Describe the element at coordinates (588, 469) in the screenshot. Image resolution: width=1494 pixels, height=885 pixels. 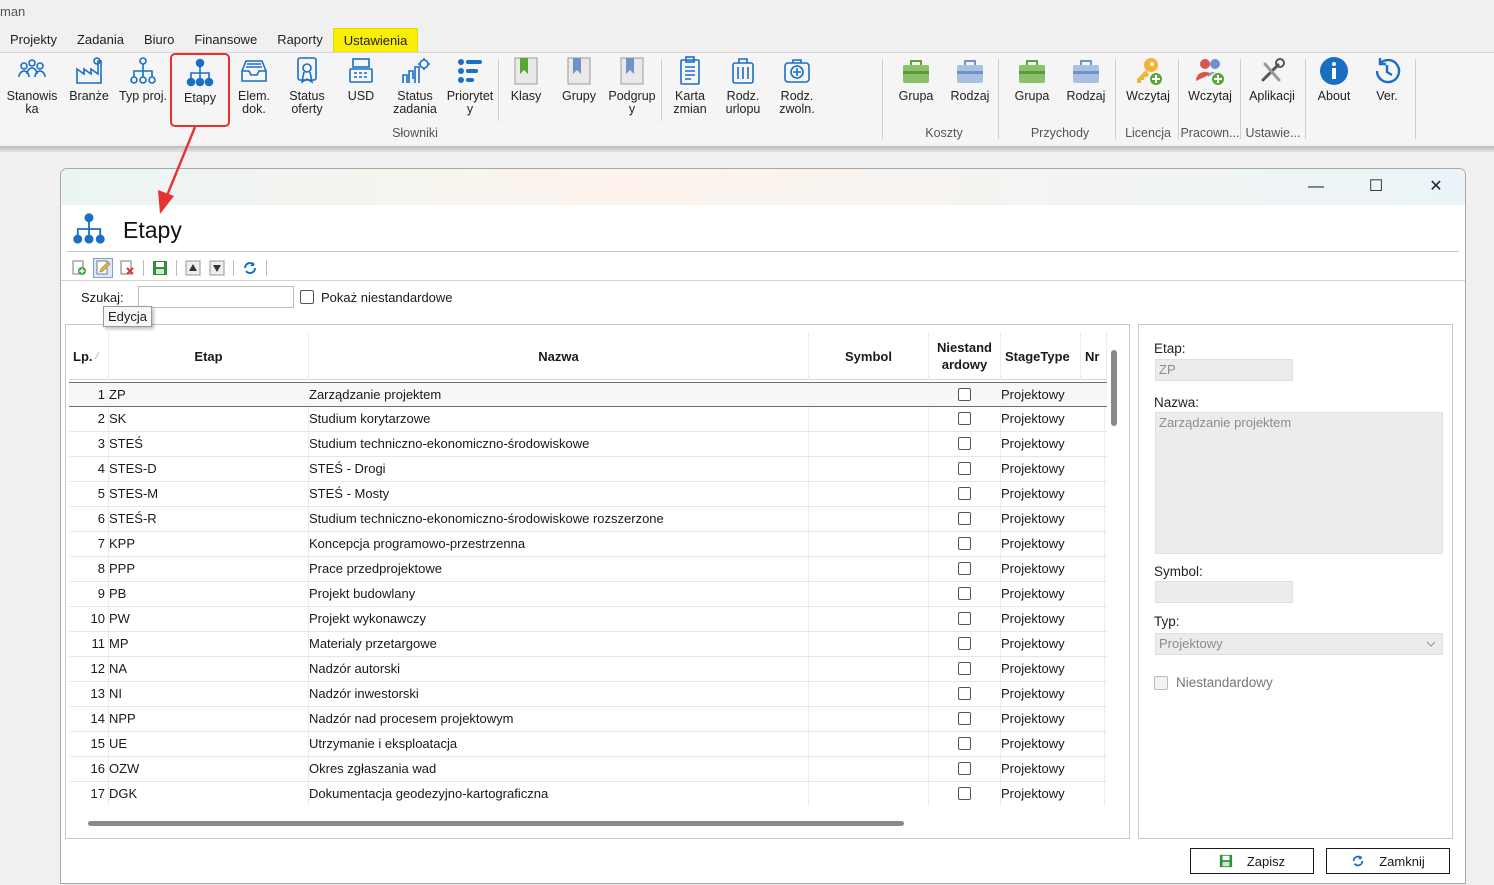
I see `table-row: 4 STES-D STEŚ - Drogi Projektowy` at that location.